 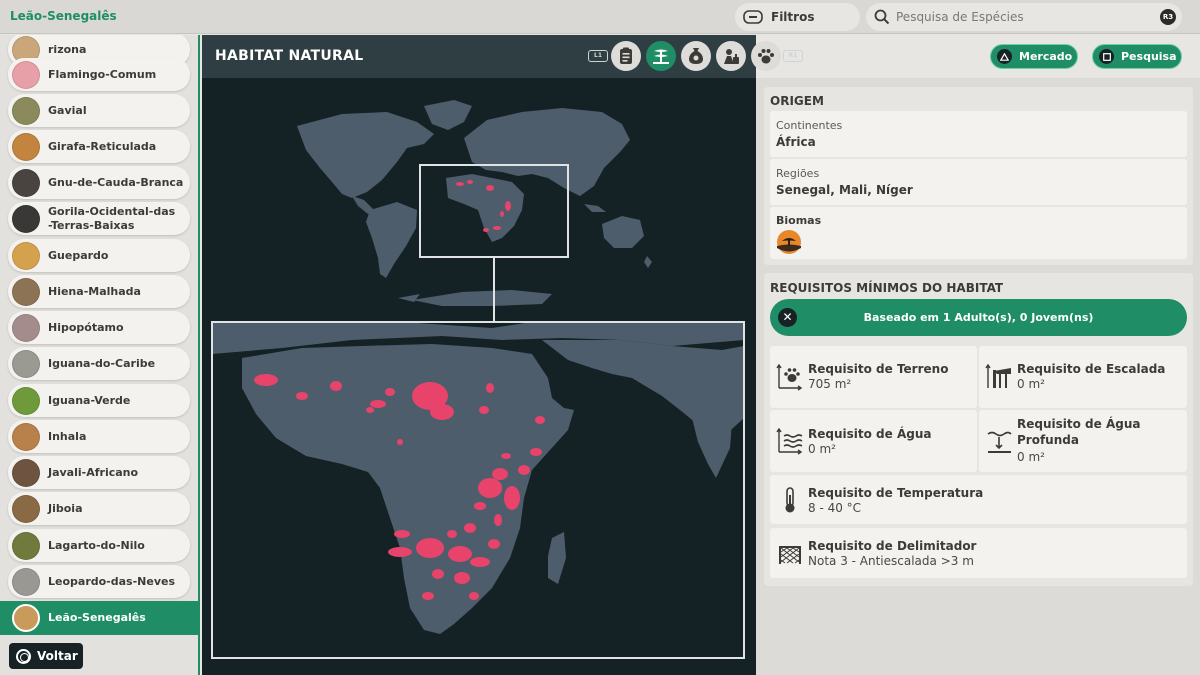 I want to click on tab-animals, so click(x=765, y=56).